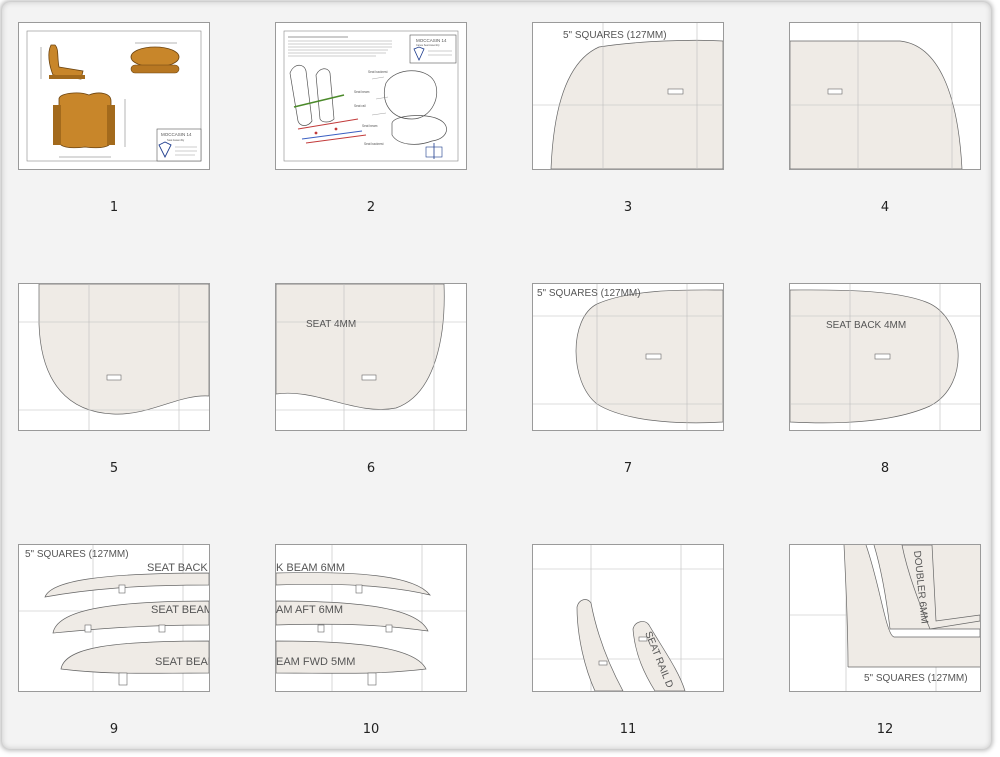  Describe the element at coordinates (374, 144) in the screenshot. I see `callout-5: Seat backrest` at that location.